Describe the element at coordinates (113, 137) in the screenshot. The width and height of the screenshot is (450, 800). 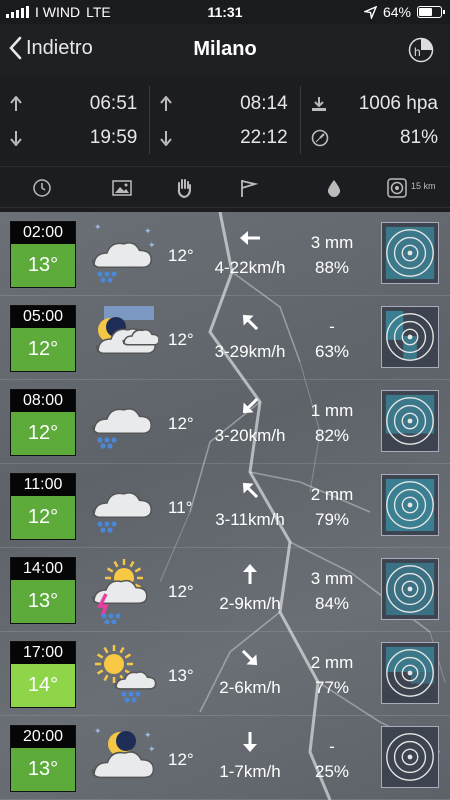
I see `sunset-time: 19:59` at that location.